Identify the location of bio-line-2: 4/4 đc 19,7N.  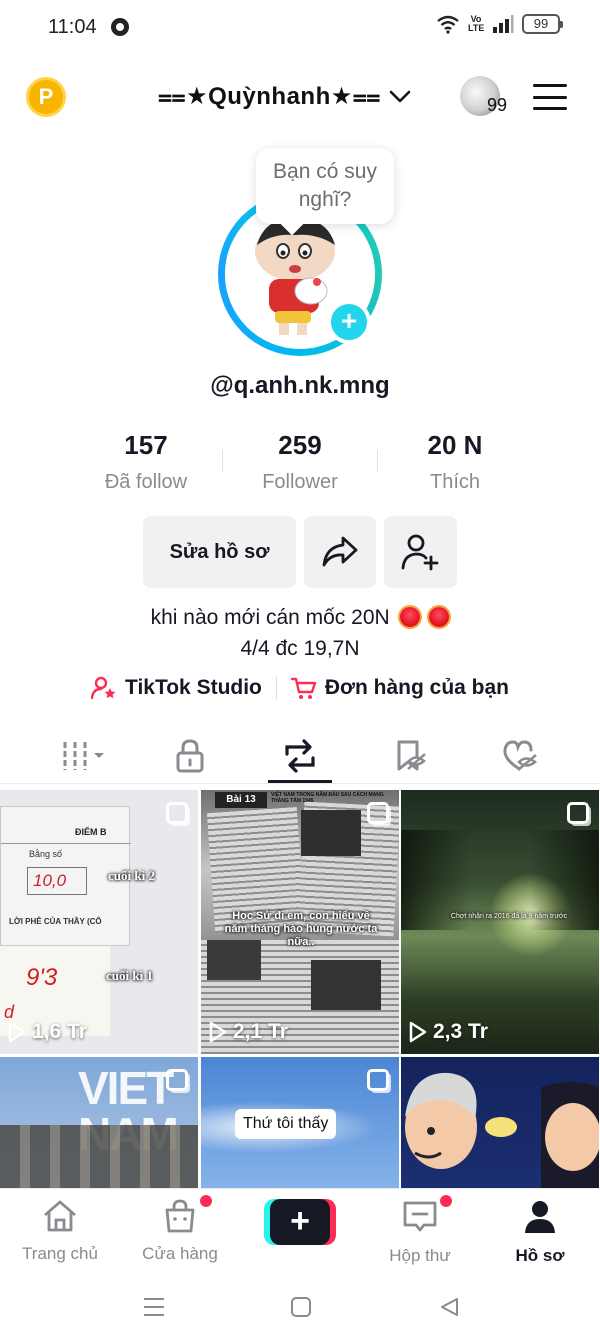
(300, 648).